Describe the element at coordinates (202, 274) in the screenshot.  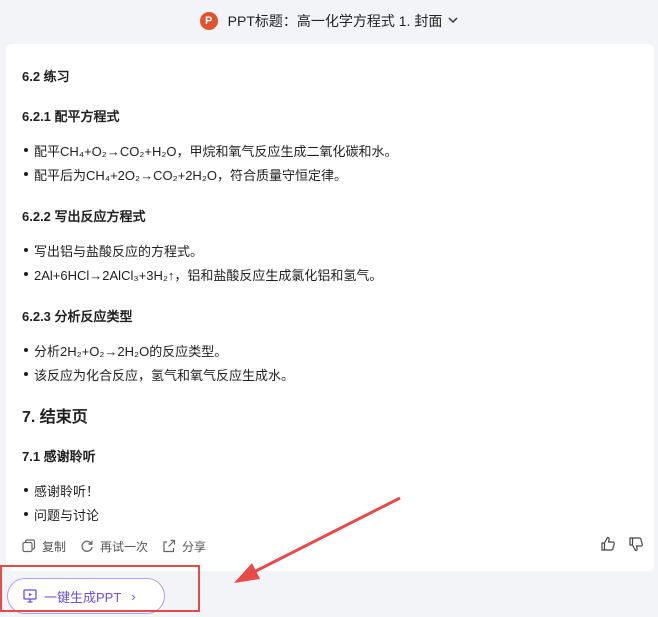
I see `list-item: 2Al+6HCl→2AlCl₃+3H₂↑，铝和盐酸反应生成氯化铝和氢气。` at that location.